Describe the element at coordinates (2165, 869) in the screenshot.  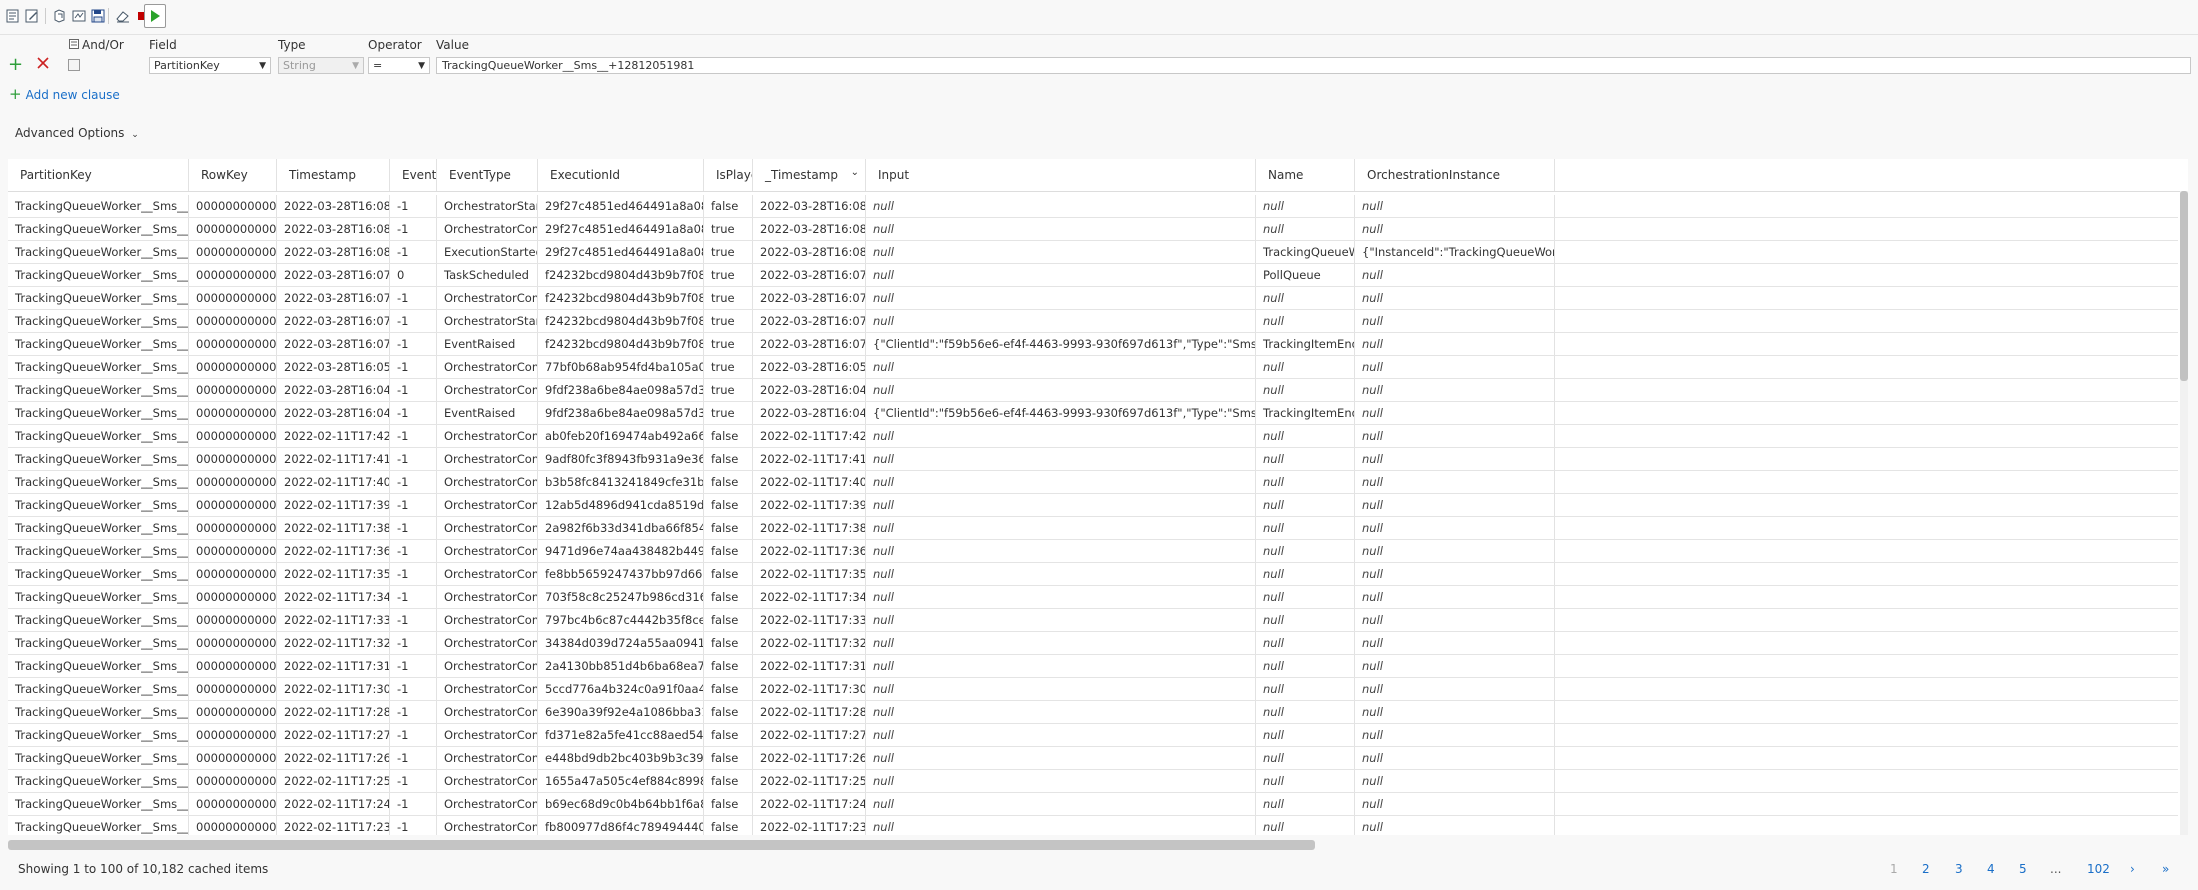
I see `last-page-icon: »` at that location.